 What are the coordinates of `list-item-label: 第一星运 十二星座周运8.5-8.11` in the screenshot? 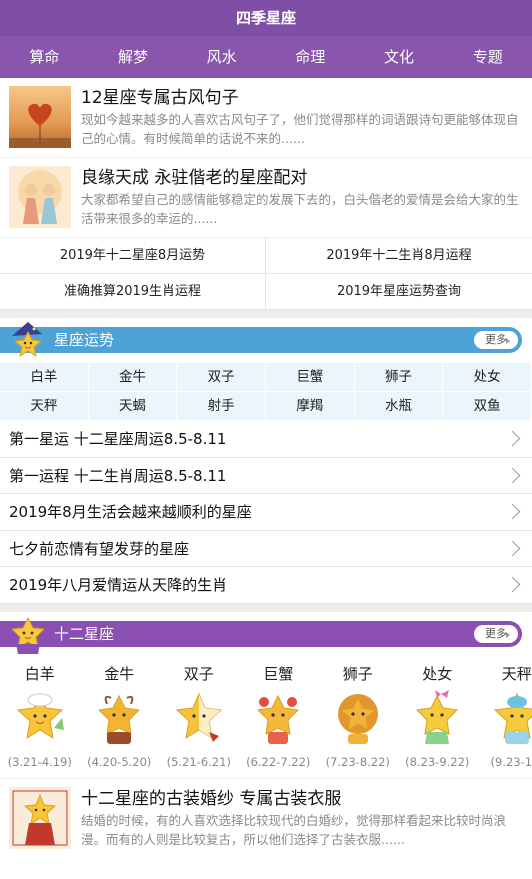 It's located at (118, 439).